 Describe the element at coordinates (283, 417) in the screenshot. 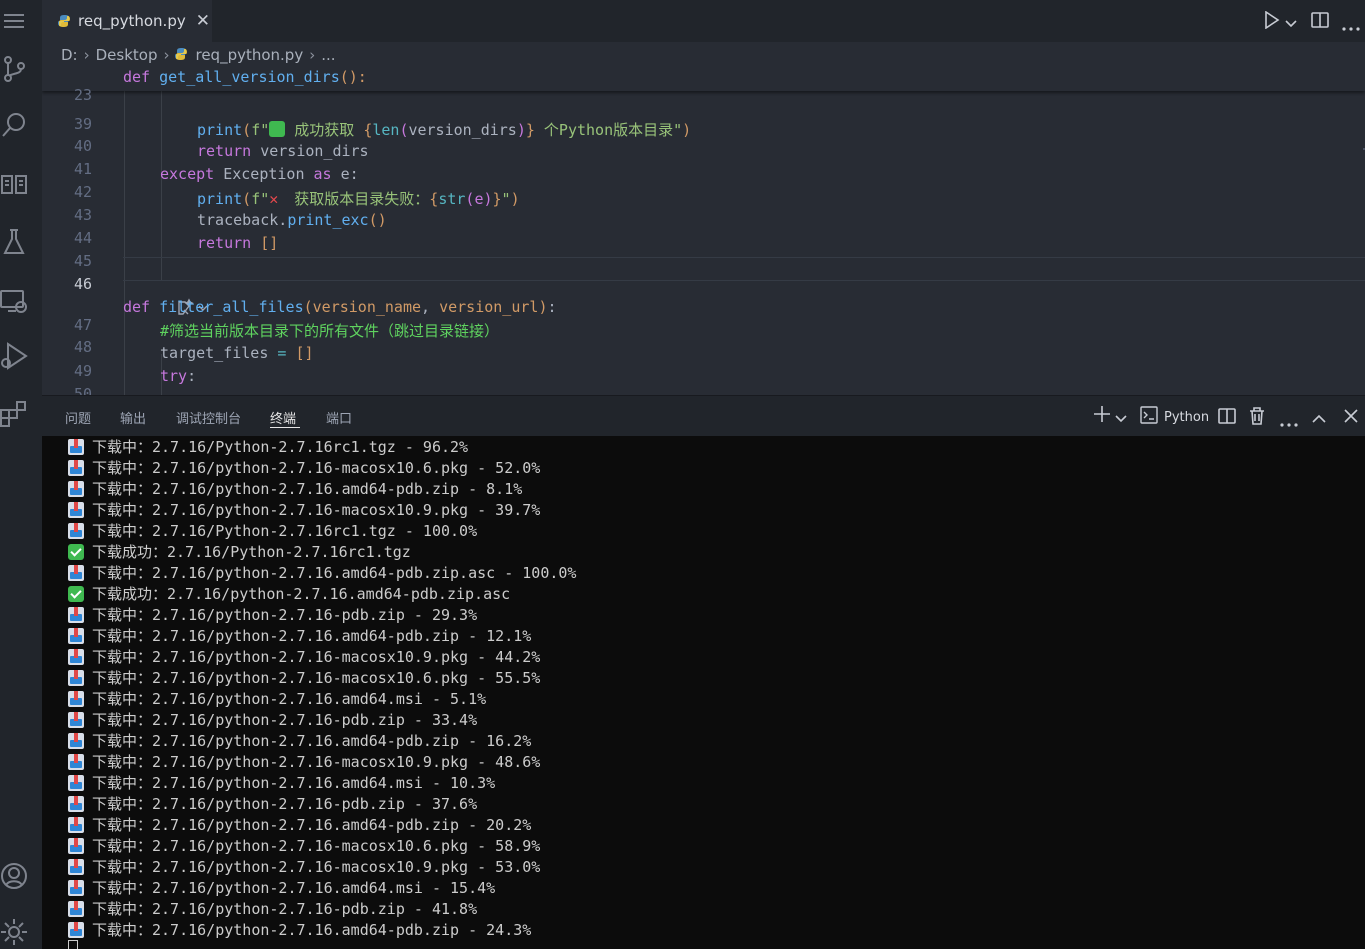

I see `tab-terminal: 终端` at that location.